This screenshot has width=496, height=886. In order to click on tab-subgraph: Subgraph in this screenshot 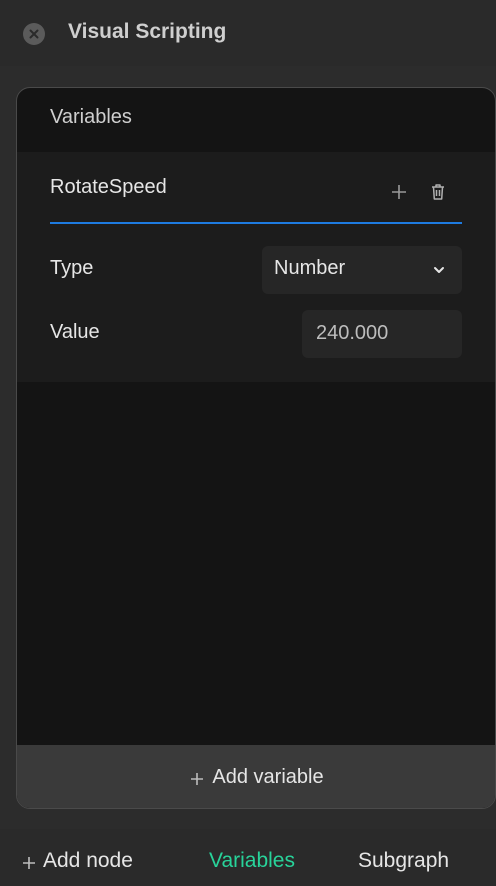, I will do `click(403, 861)`.